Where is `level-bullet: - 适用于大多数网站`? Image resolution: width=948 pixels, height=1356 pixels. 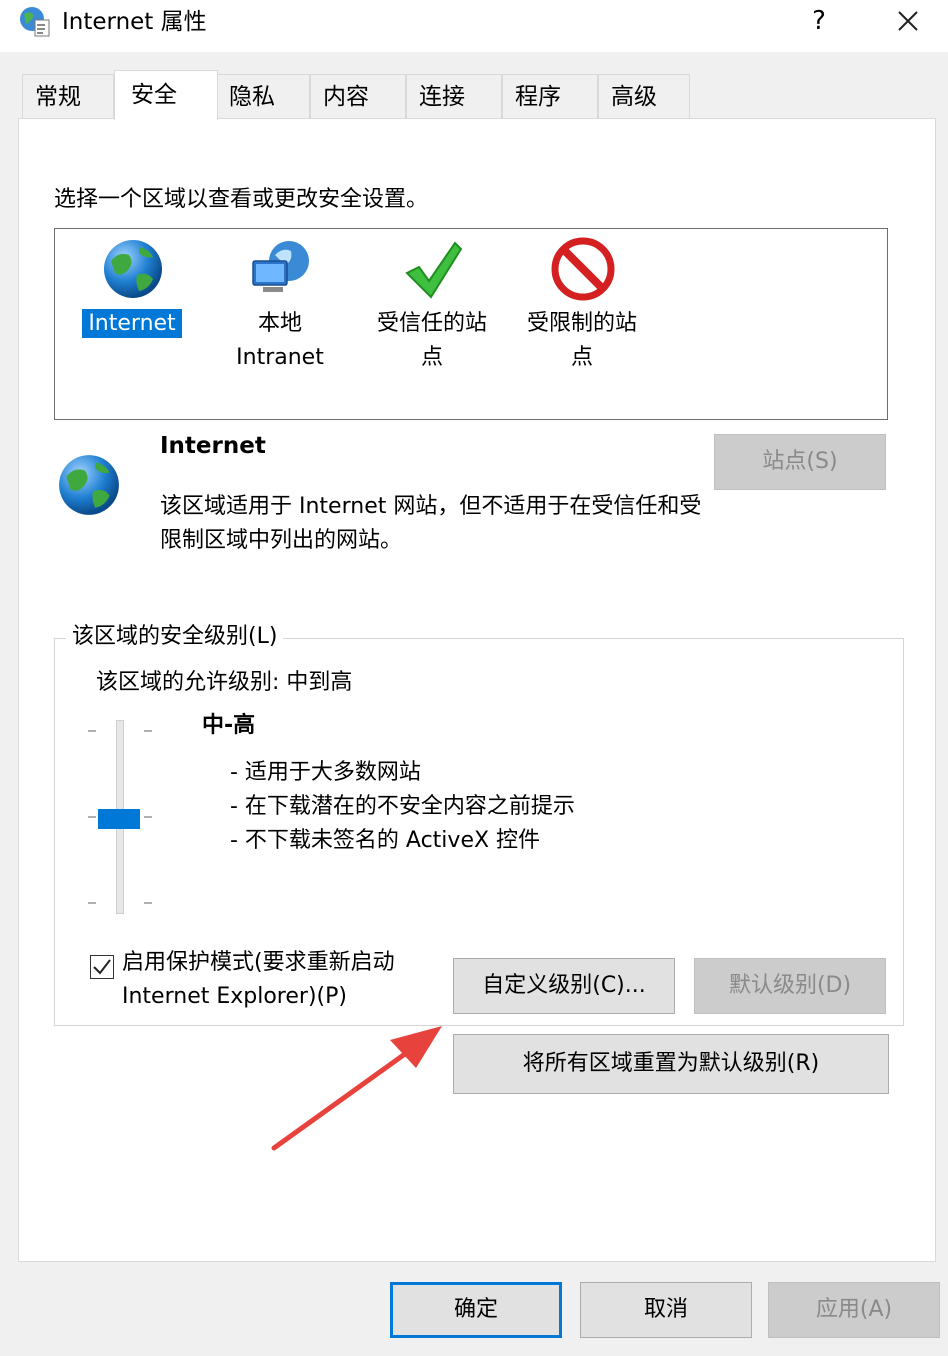 level-bullet: - 适用于大多数网站 is located at coordinates (325, 772).